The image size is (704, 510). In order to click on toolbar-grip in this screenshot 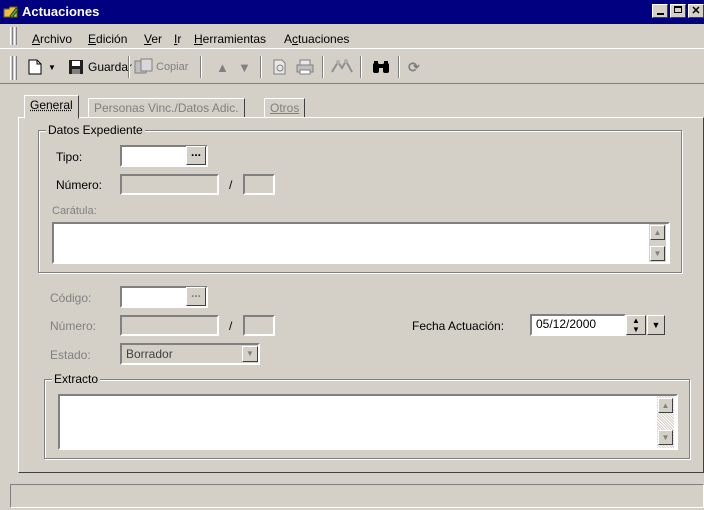, I will do `click(11, 68)`.